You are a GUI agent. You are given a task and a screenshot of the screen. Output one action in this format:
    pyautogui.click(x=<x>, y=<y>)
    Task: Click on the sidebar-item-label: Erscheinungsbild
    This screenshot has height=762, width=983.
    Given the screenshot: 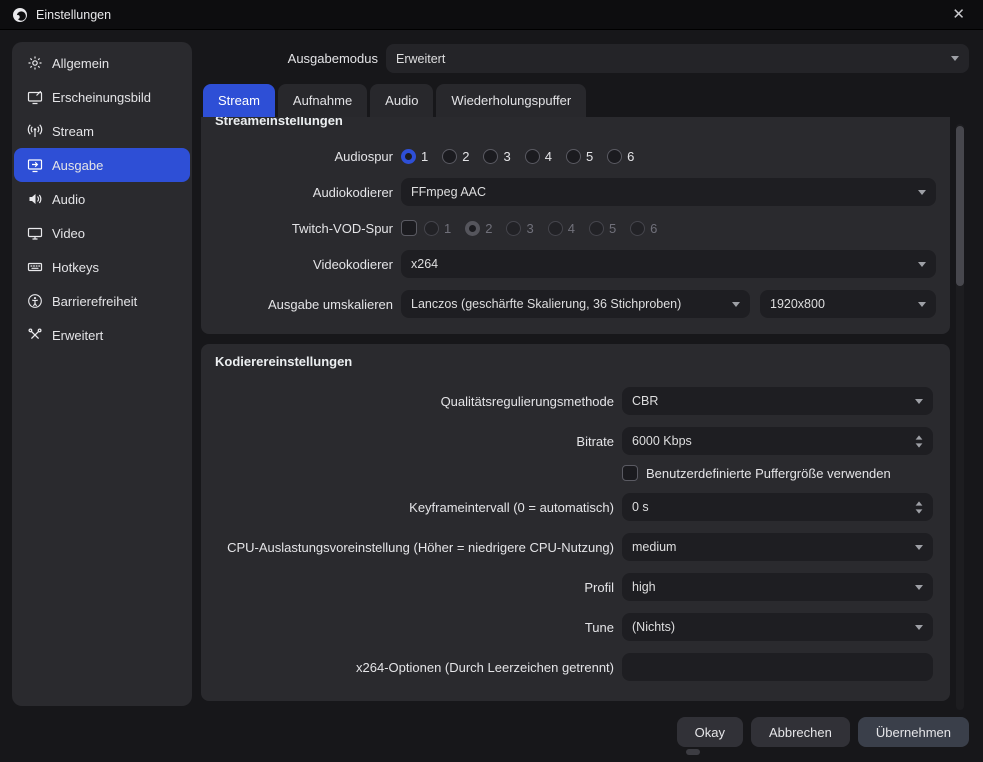 What is the action you would take?
    pyautogui.click(x=102, y=97)
    